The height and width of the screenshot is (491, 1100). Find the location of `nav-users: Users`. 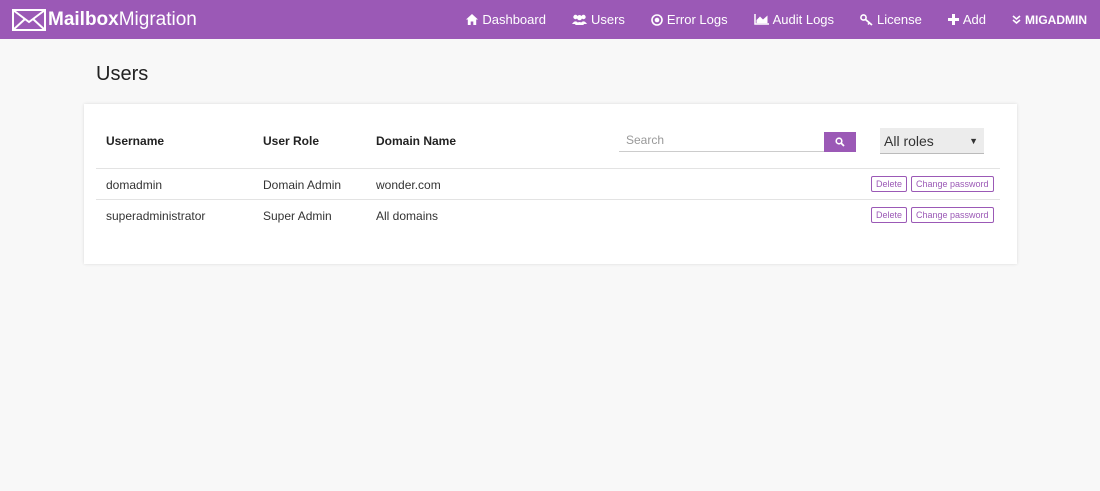

nav-users: Users is located at coordinates (598, 19).